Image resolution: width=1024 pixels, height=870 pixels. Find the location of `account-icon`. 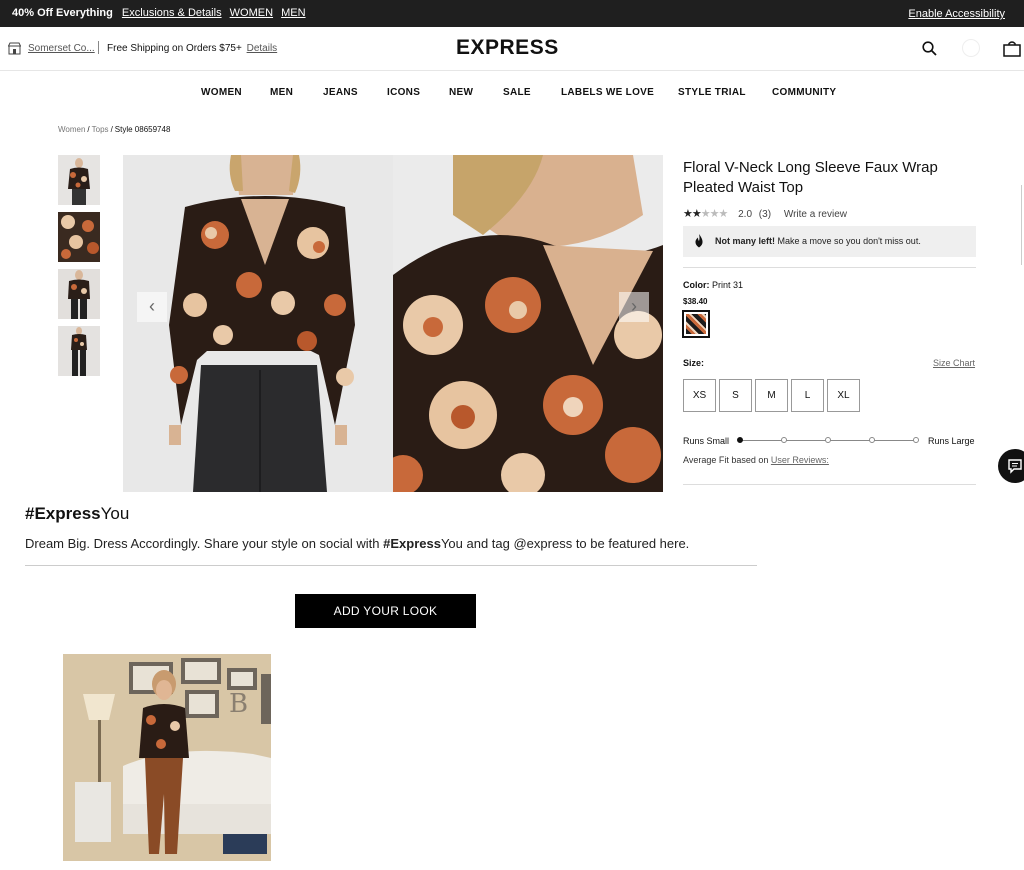

account-icon is located at coordinates (971, 48).